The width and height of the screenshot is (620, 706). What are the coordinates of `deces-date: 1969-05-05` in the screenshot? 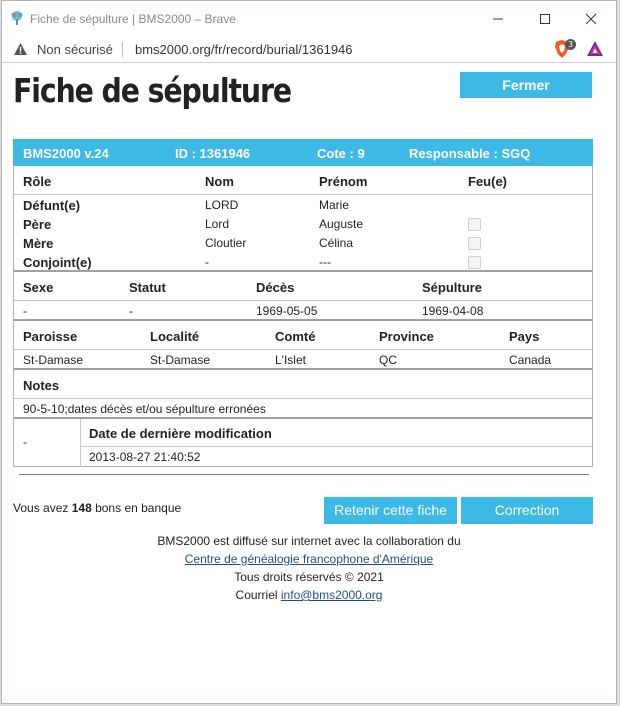 It's located at (287, 311).